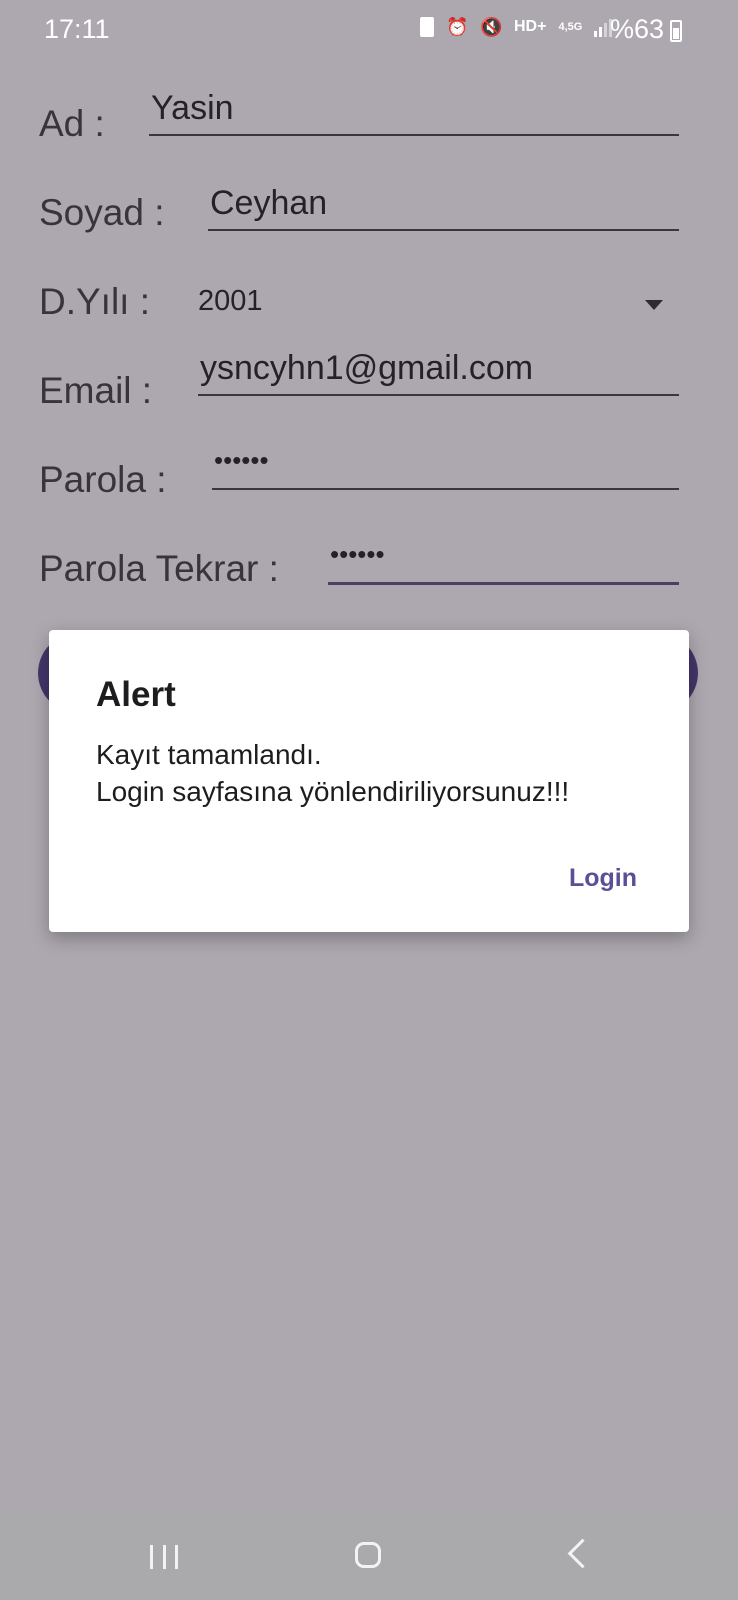 This screenshot has width=738, height=1600. Describe the element at coordinates (209, 754) in the screenshot. I see `dialog-message-line-1: Kayıt tamamlandı.` at that location.